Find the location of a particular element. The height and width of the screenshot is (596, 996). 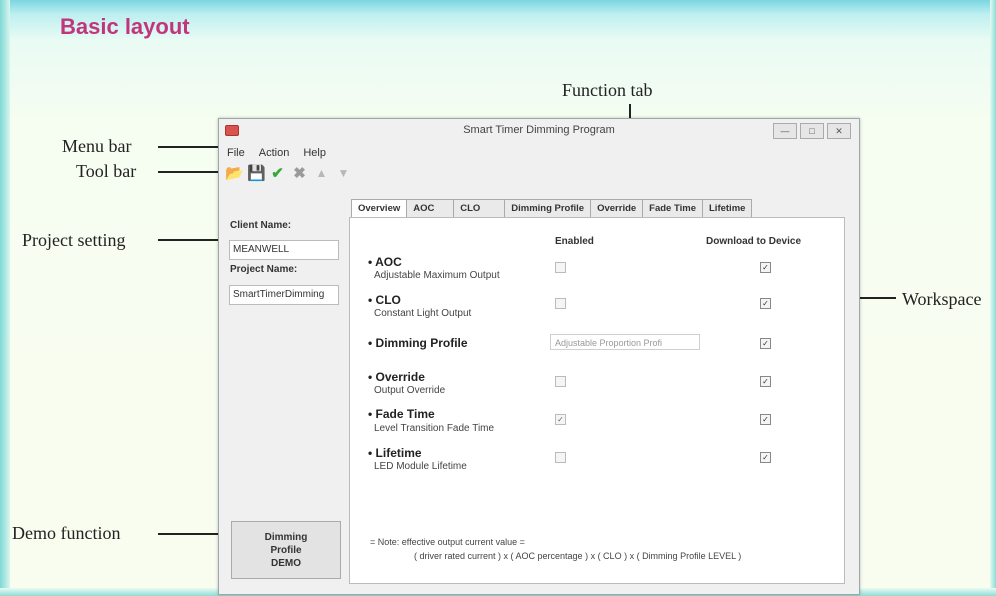

dimming-profile-download-checkbox: ✓ is located at coordinates (765, 343).